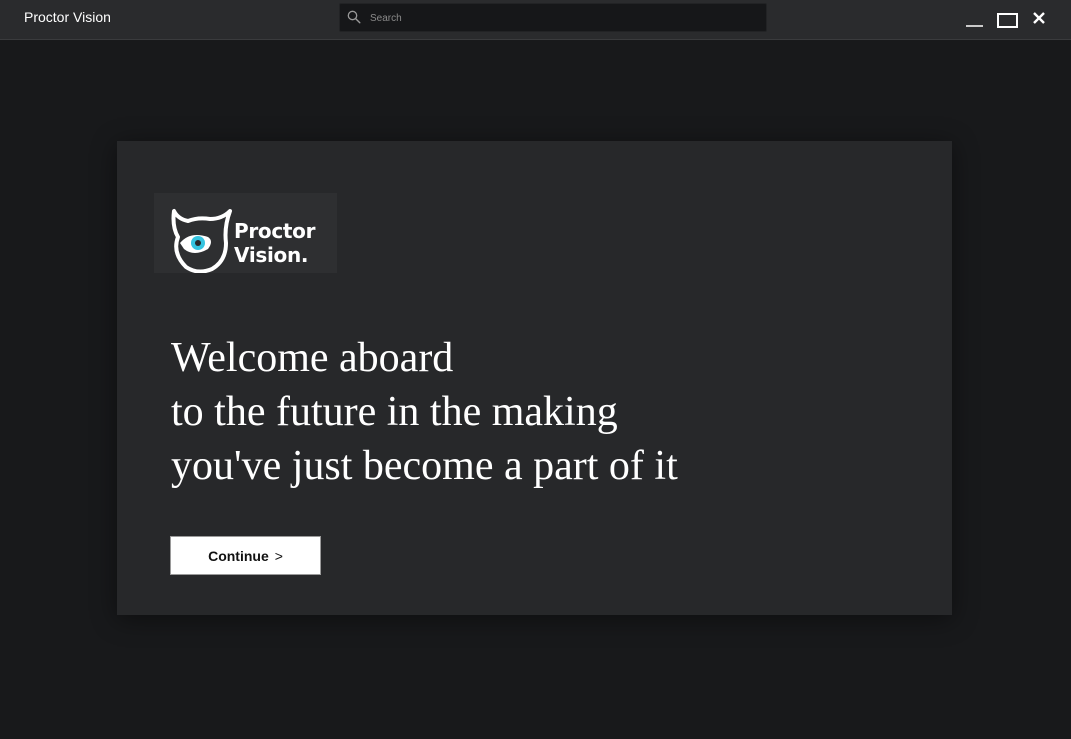 The width and height of the screenshot is (1071, 739). What do you see at coordinates (271, 255) in the screenshot?
I see `logo-line-2: Vision.` at bounding box center [271, 255].